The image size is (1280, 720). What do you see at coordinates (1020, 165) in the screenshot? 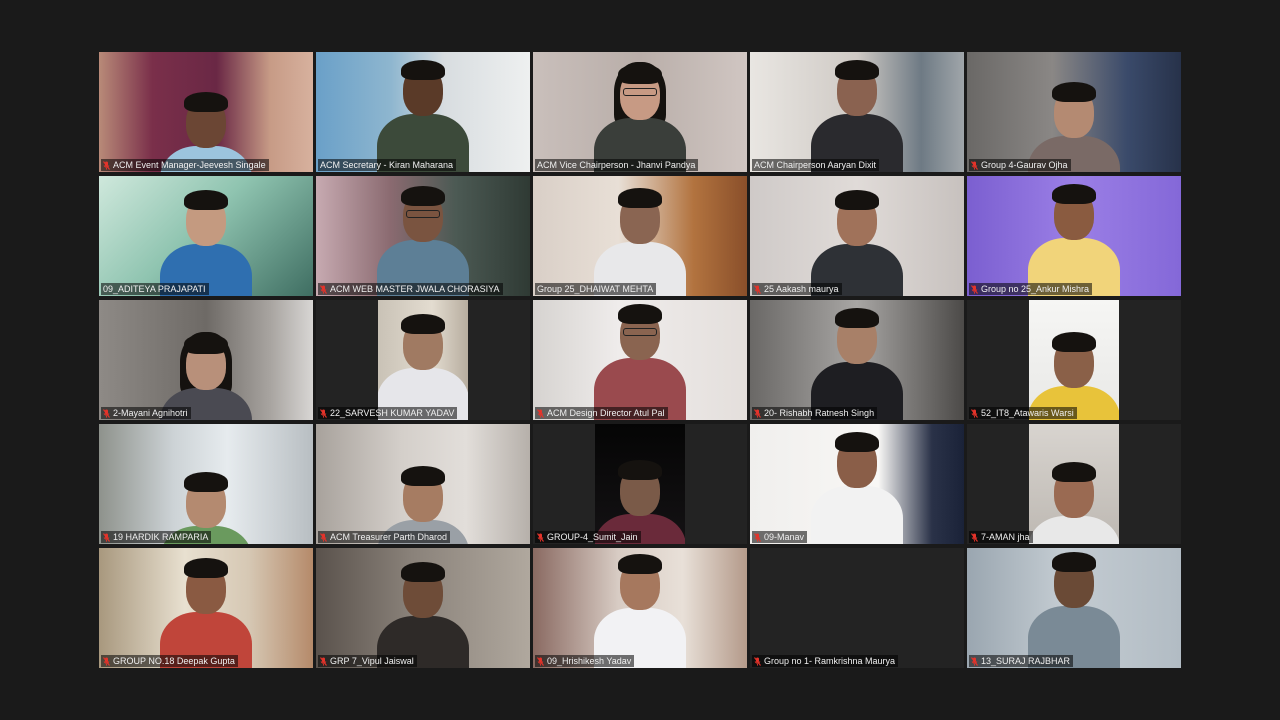
I see `participant-name-label: Group 4-Gaurav Ojha` at bounding box center [1020, 165].